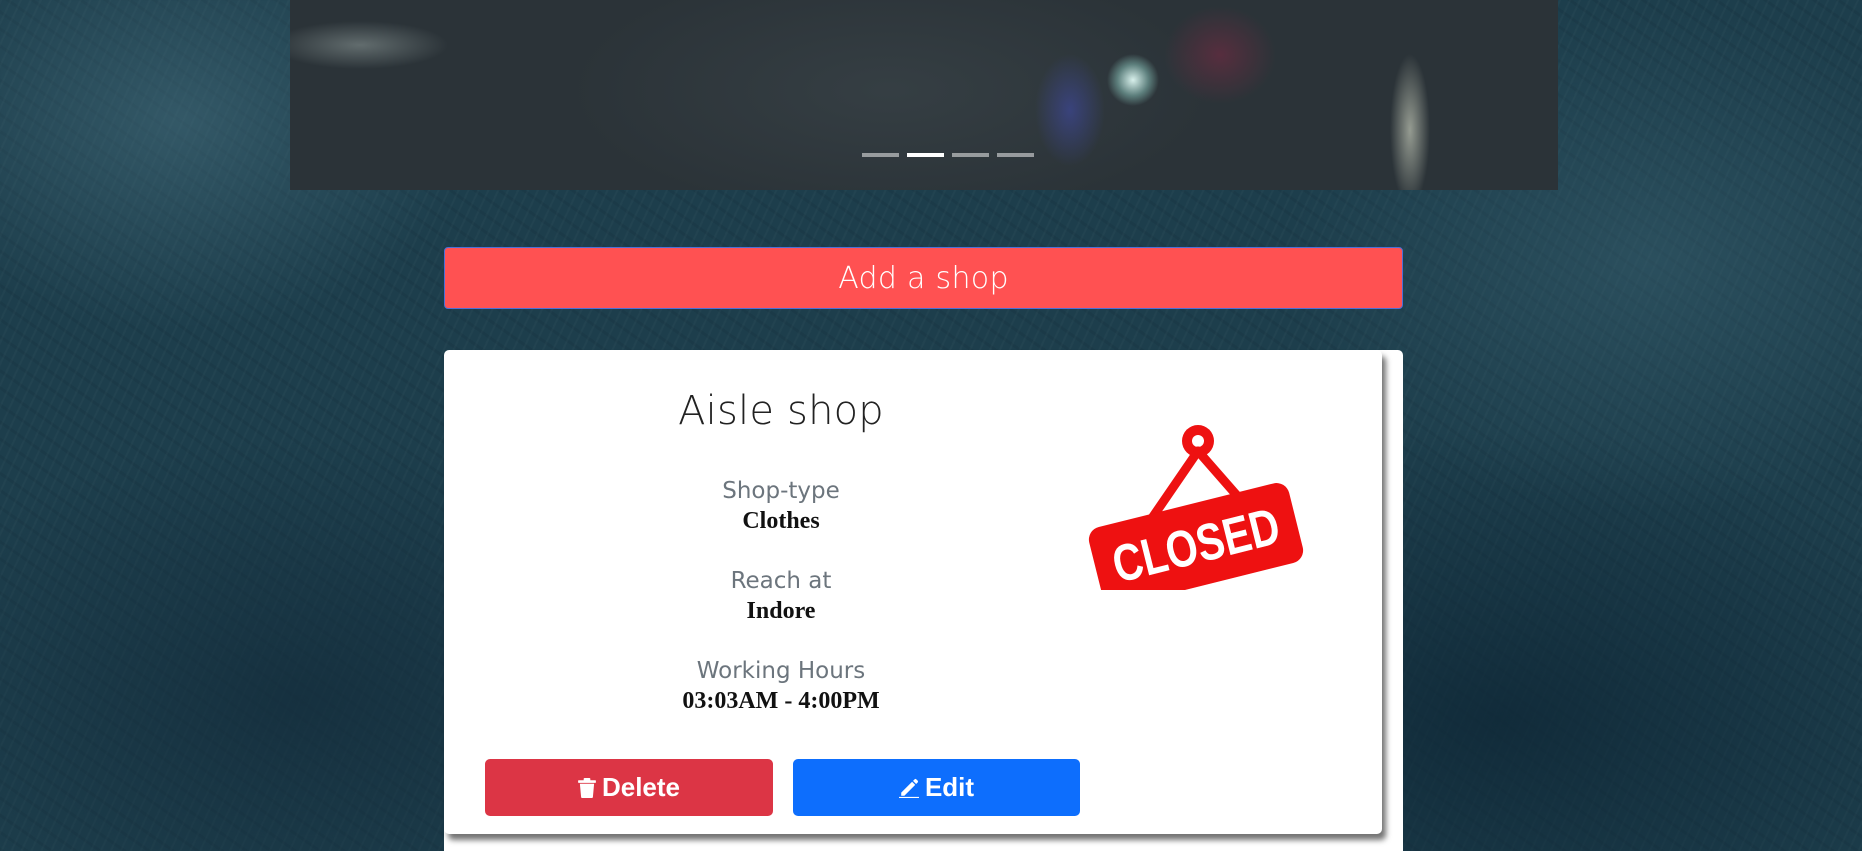 The width and height of the screenshot is (1862, 851). What do you see at coordinates (781, 581) in the screenshot?
I see `reach-at-label: Reach at` at bounding box center [781, 581].